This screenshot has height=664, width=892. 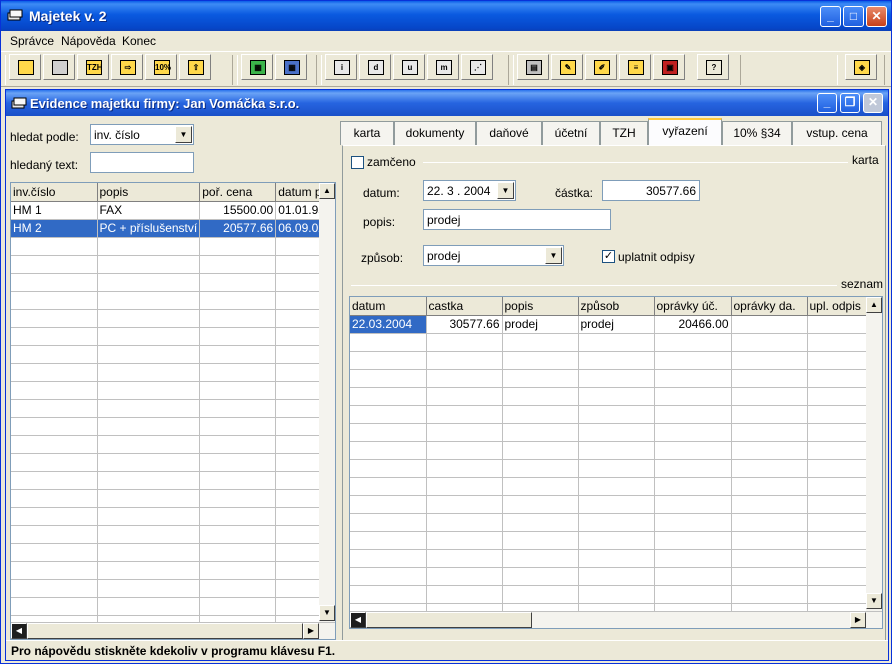 What do you see at coordinates (713, 67) in the screenshot?
I see `help-button: ?` at bounding box center [713, 67].